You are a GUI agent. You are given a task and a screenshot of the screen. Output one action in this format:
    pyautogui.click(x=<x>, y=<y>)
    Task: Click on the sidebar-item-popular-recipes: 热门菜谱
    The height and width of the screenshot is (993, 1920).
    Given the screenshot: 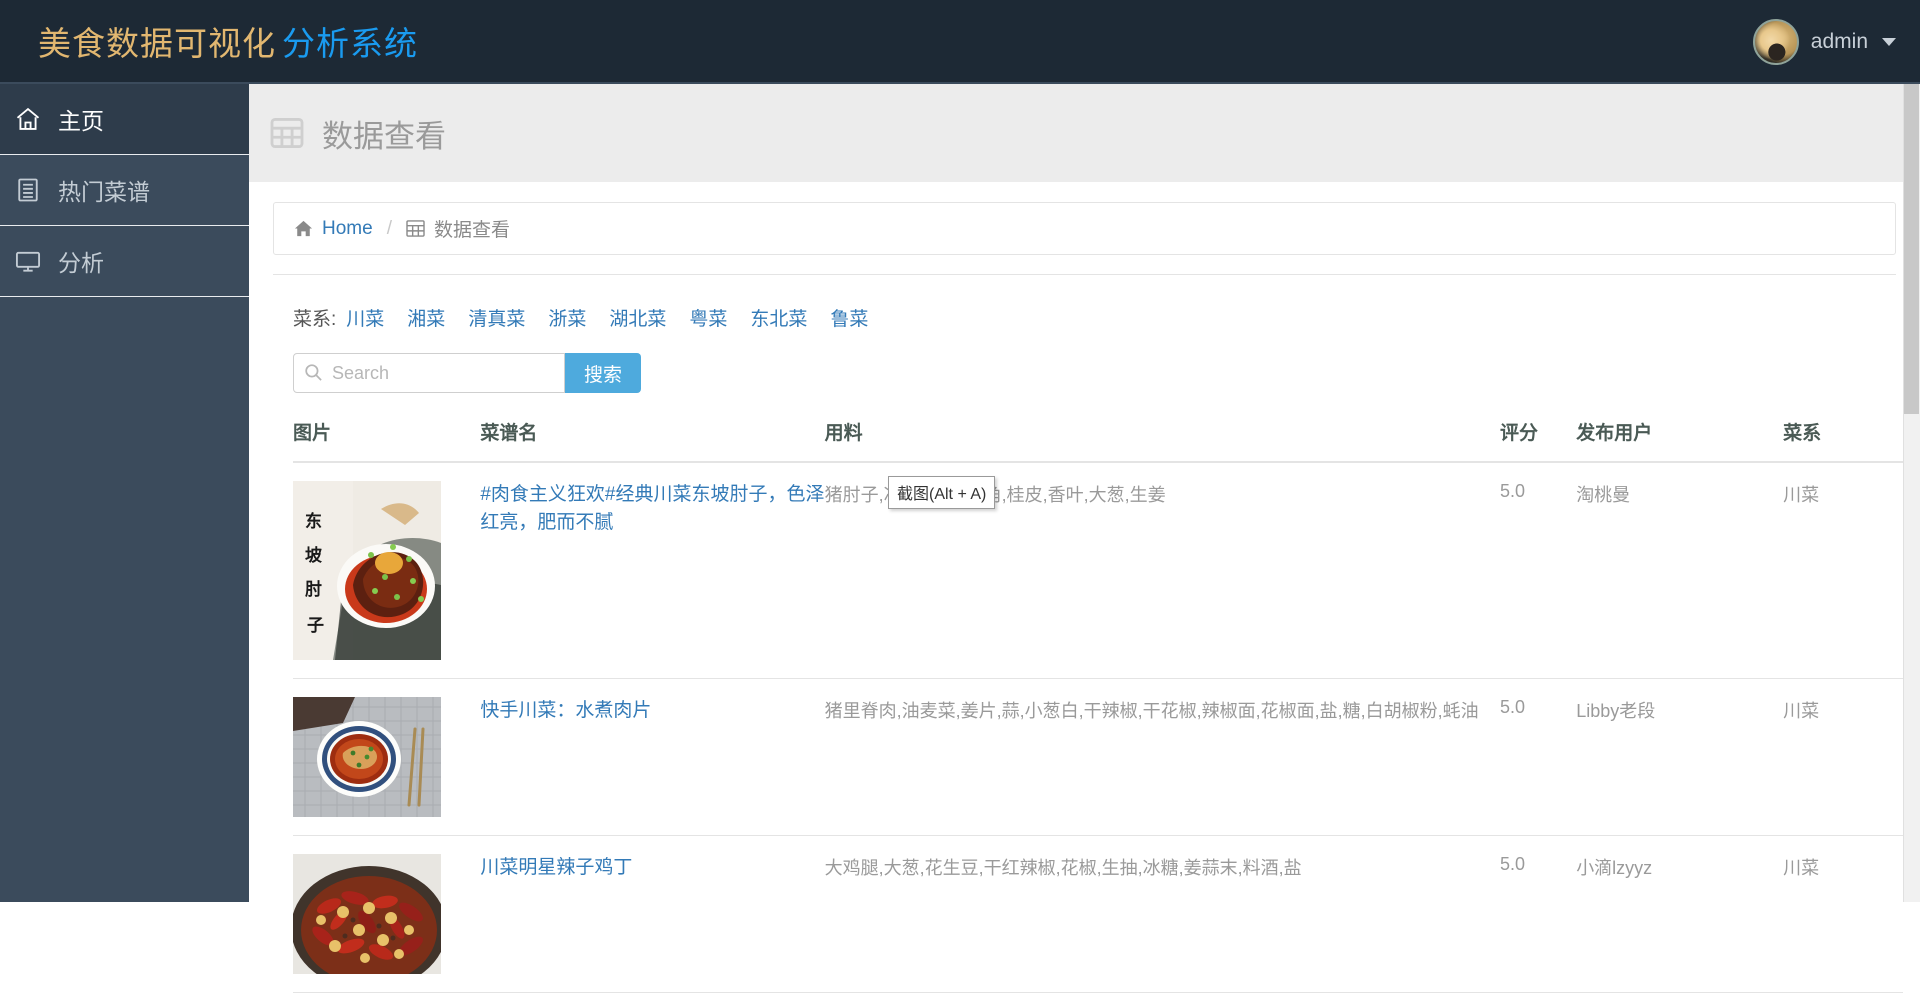 What is the action you would take?
    pyautogui.click(x=124, y=190)
    